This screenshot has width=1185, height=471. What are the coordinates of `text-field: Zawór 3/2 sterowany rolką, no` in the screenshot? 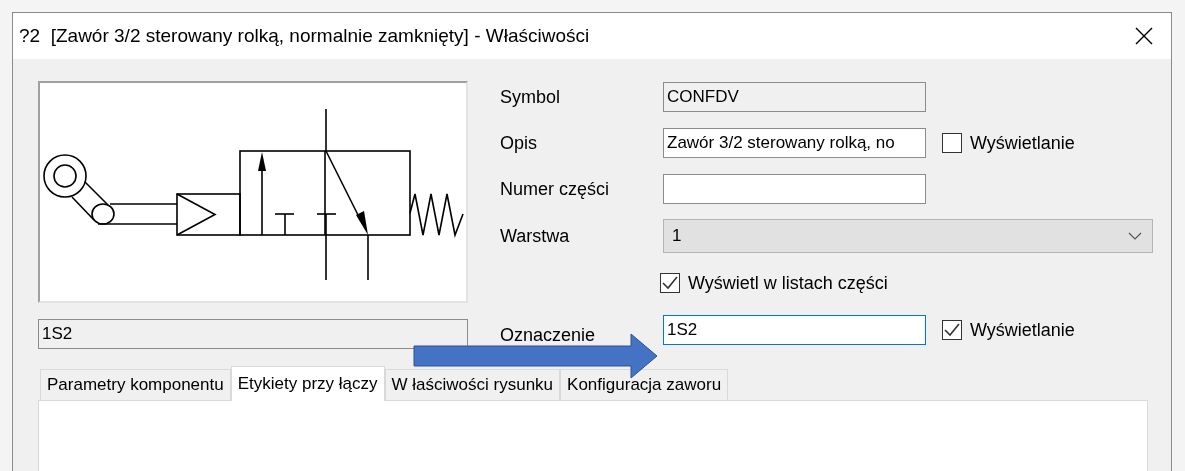 It's located at (794, 143).